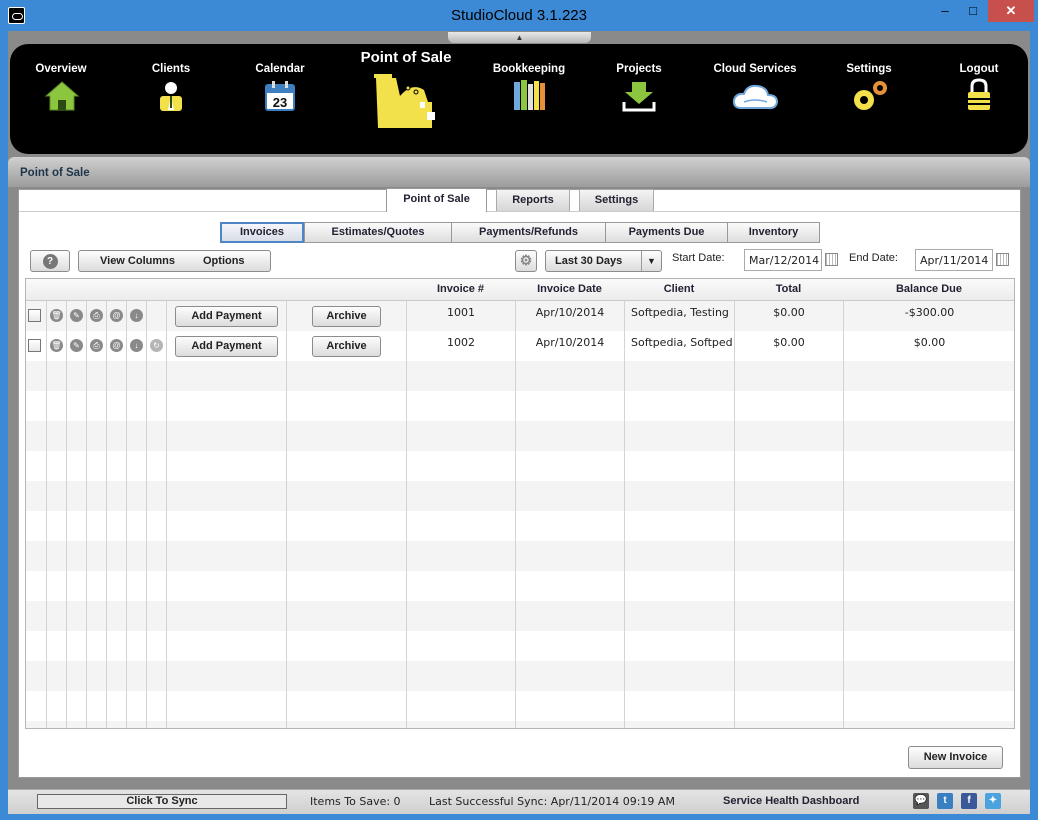 The image size is (1038, 820). What do you see at coordinates (156, 345) in the screenshot?
I see `refresh-icon: ↻` at bounding box center [156, 345].